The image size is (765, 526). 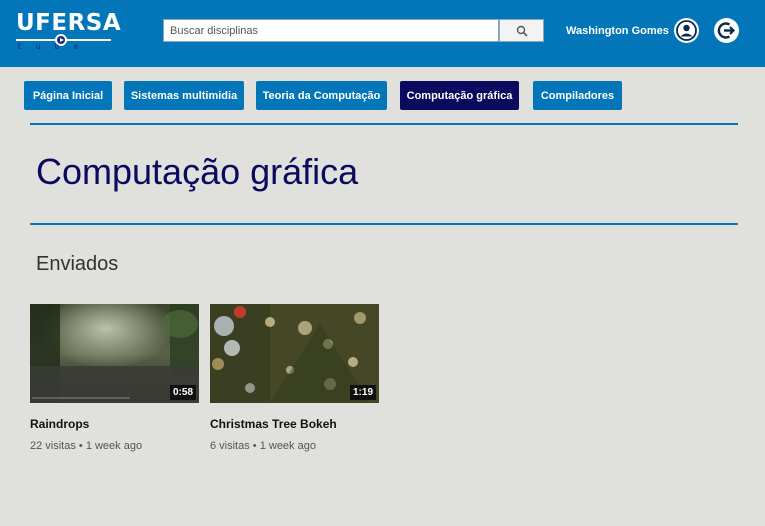 I want to click on page-title: Computação gráfica, so click(x=197, y=171).